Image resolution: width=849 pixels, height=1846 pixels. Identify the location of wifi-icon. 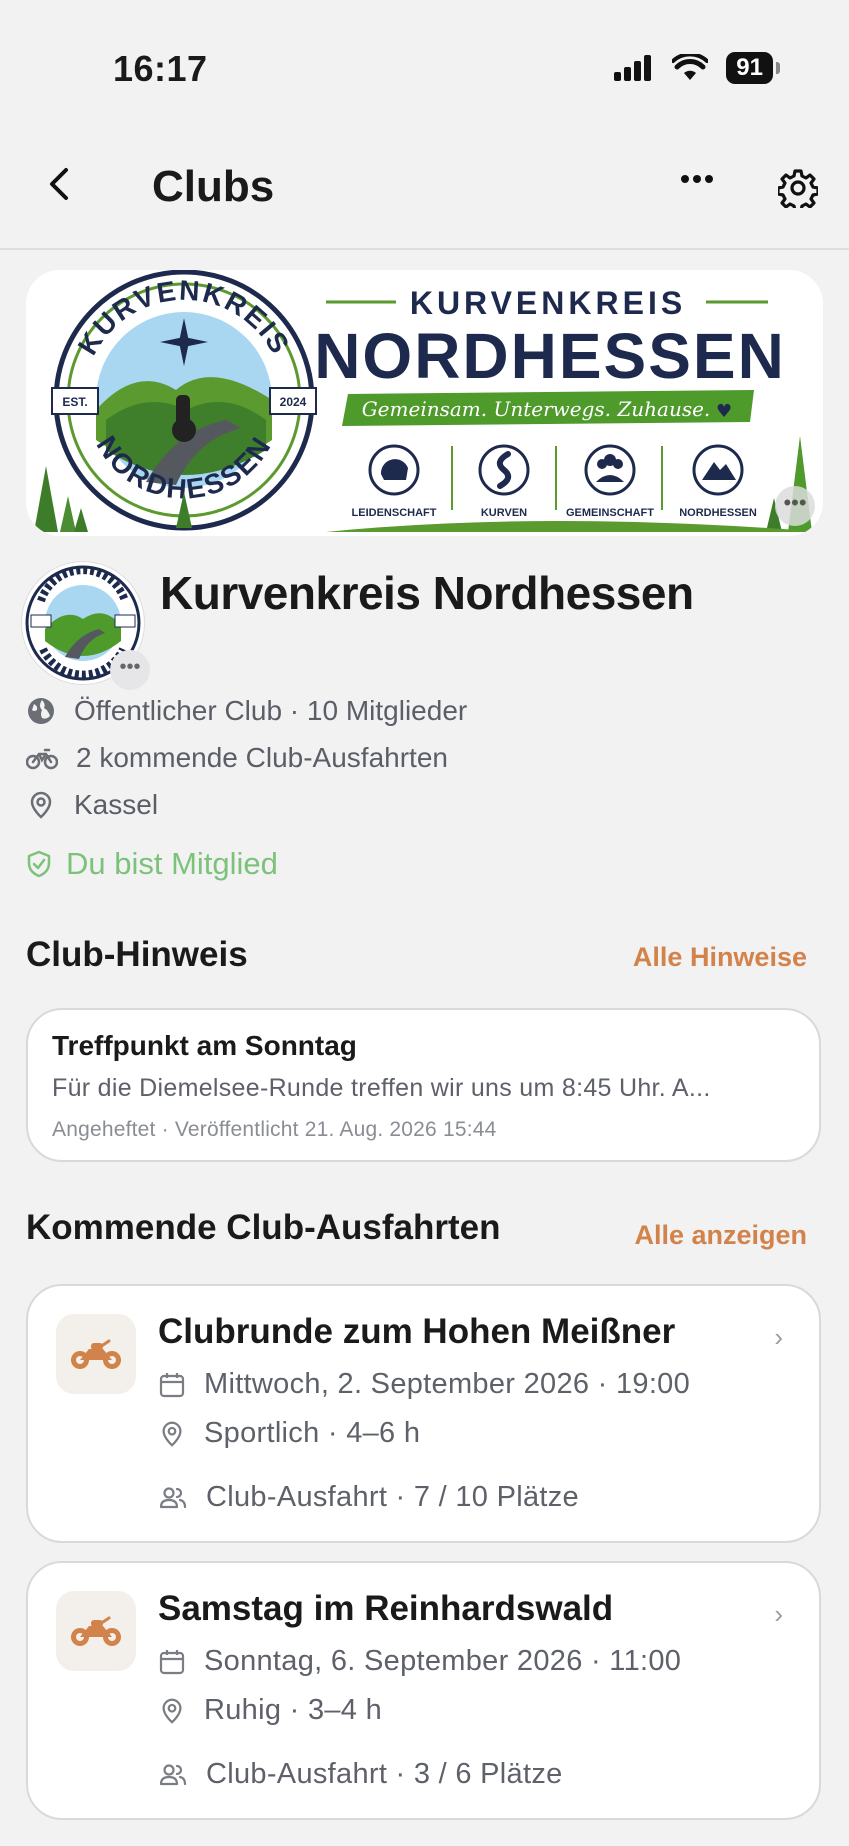
(690, 67).